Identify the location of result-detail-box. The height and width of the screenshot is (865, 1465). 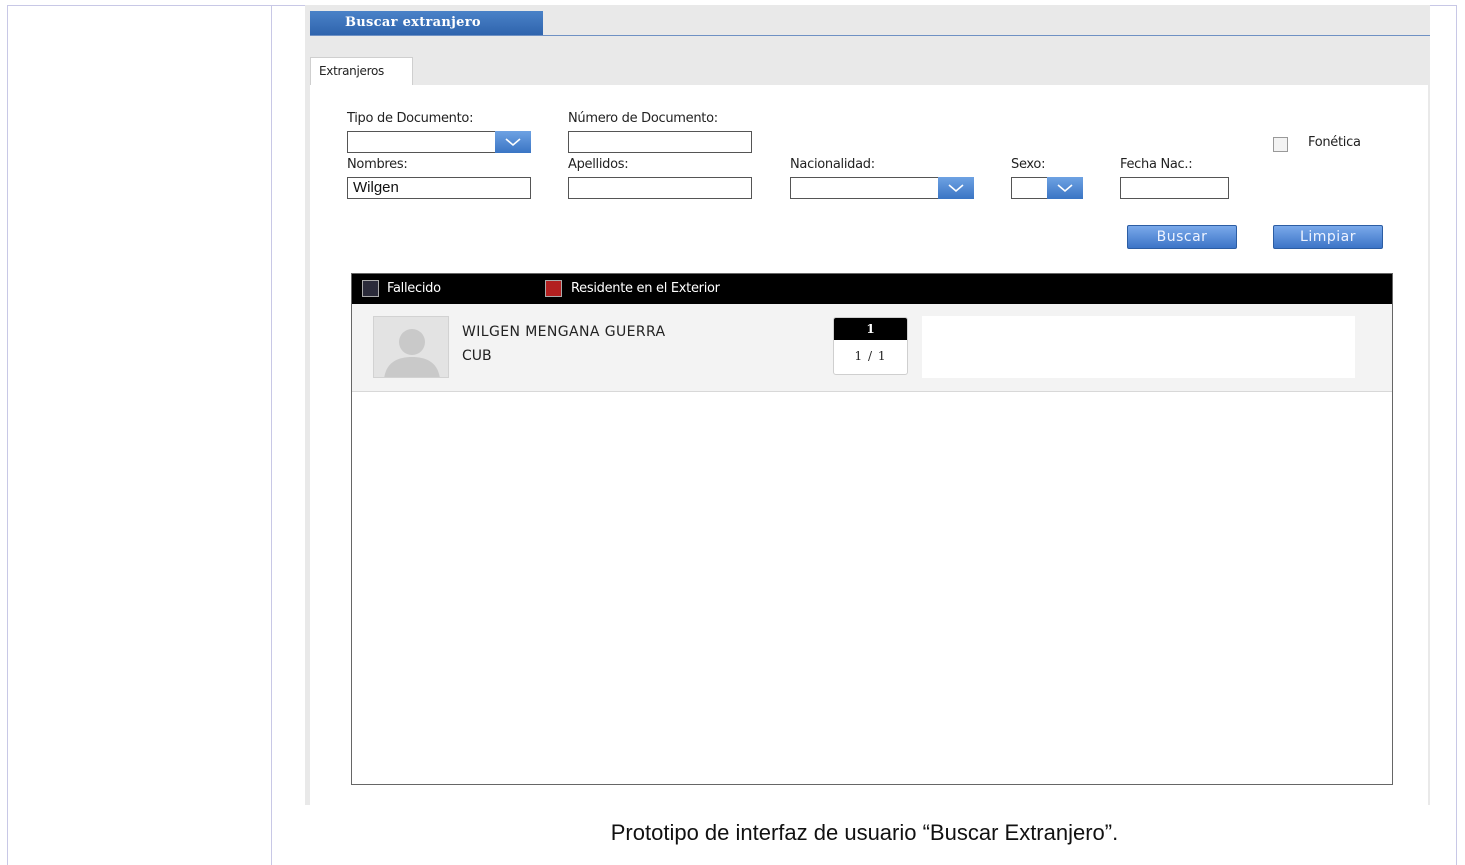
(1138, 347).